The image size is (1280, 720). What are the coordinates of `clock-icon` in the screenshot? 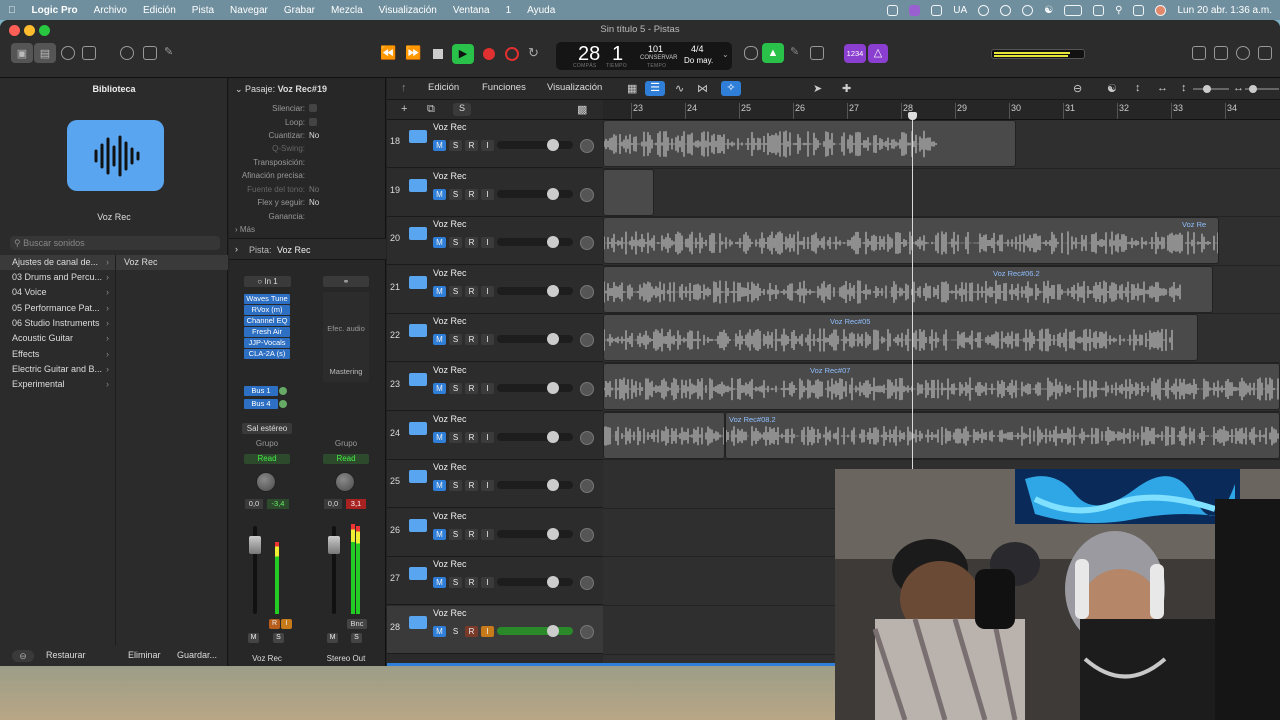 It's located at (1006, 10).